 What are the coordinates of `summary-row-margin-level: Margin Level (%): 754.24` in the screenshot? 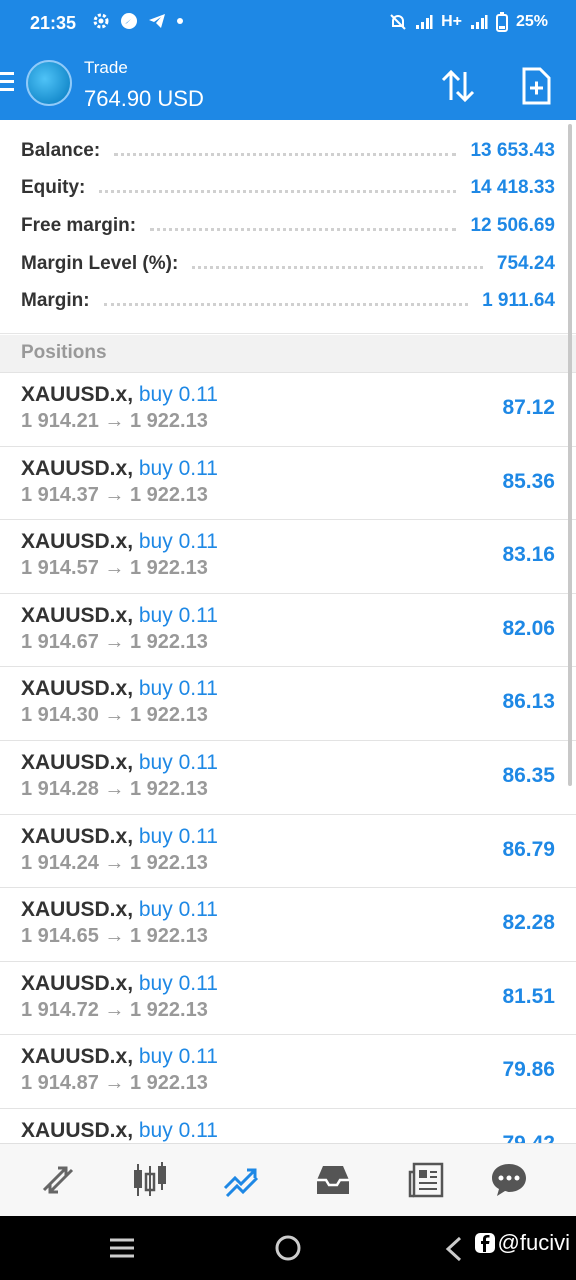 It's located at (288, 263).